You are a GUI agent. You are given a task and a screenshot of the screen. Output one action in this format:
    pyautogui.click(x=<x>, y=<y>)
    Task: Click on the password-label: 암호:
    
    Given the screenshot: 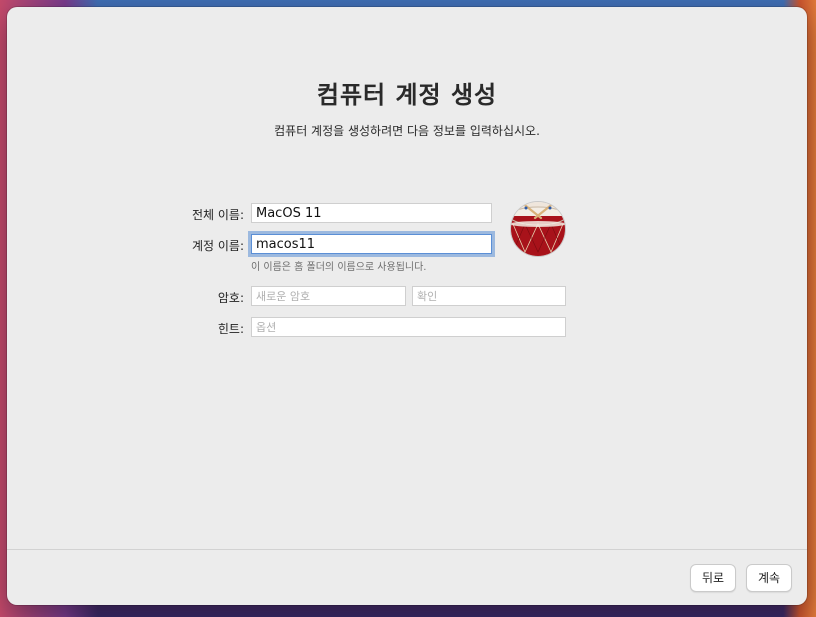 What is the action you would take?
    pyautogui.click(x=230, y=298)
    